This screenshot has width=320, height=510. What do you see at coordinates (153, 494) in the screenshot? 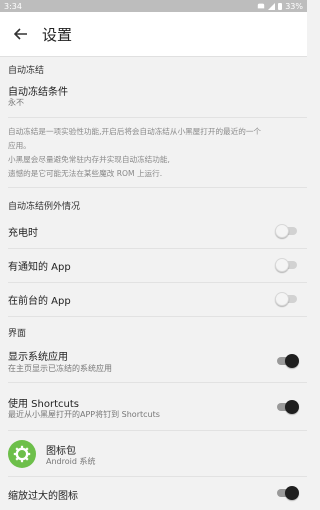
I see `scale-icons-item: 缩放过大的图标` at bounding box center [153, 494].